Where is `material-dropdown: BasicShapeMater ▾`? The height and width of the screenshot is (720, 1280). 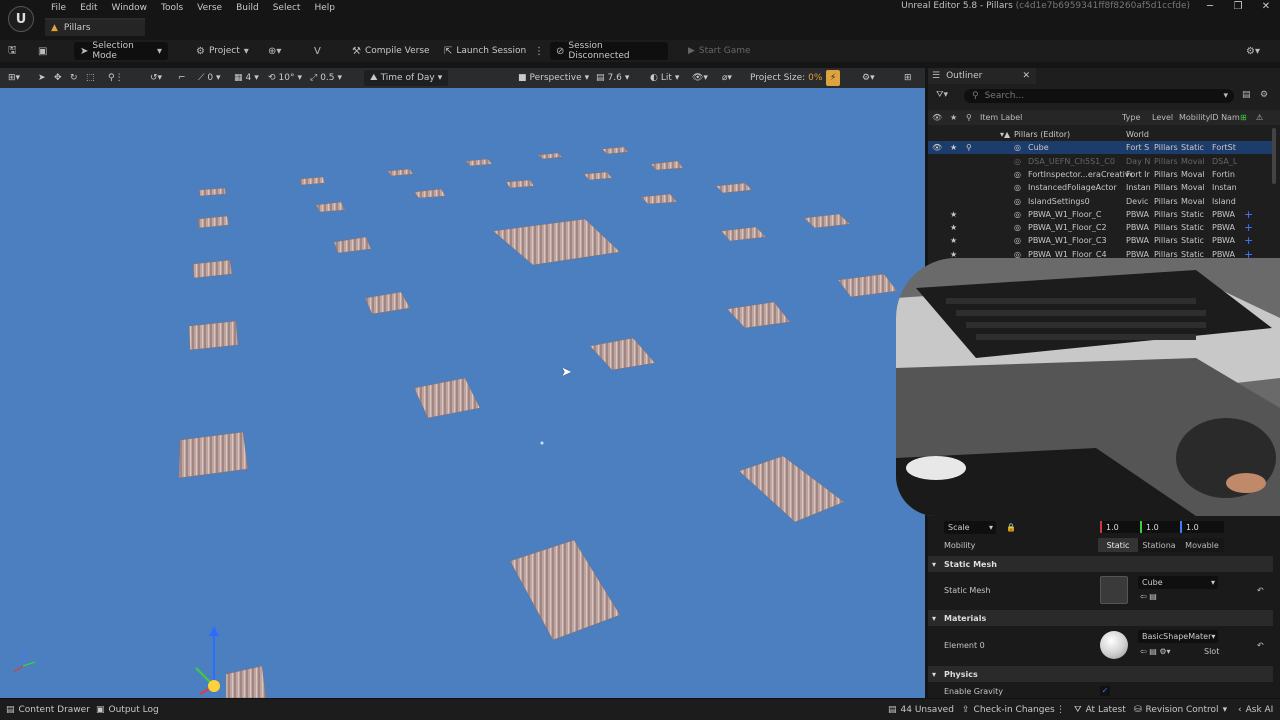
material-dropdown: BasicShapeMater ▾ is located at coordinates (1178, 636).